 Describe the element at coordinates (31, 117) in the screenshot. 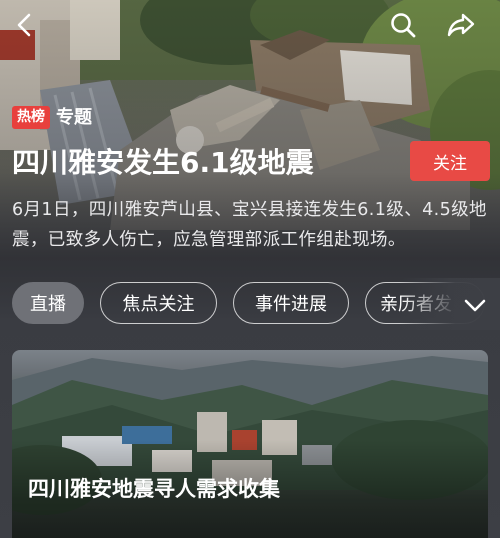

I see `hot-badge: 热榜` at that location.